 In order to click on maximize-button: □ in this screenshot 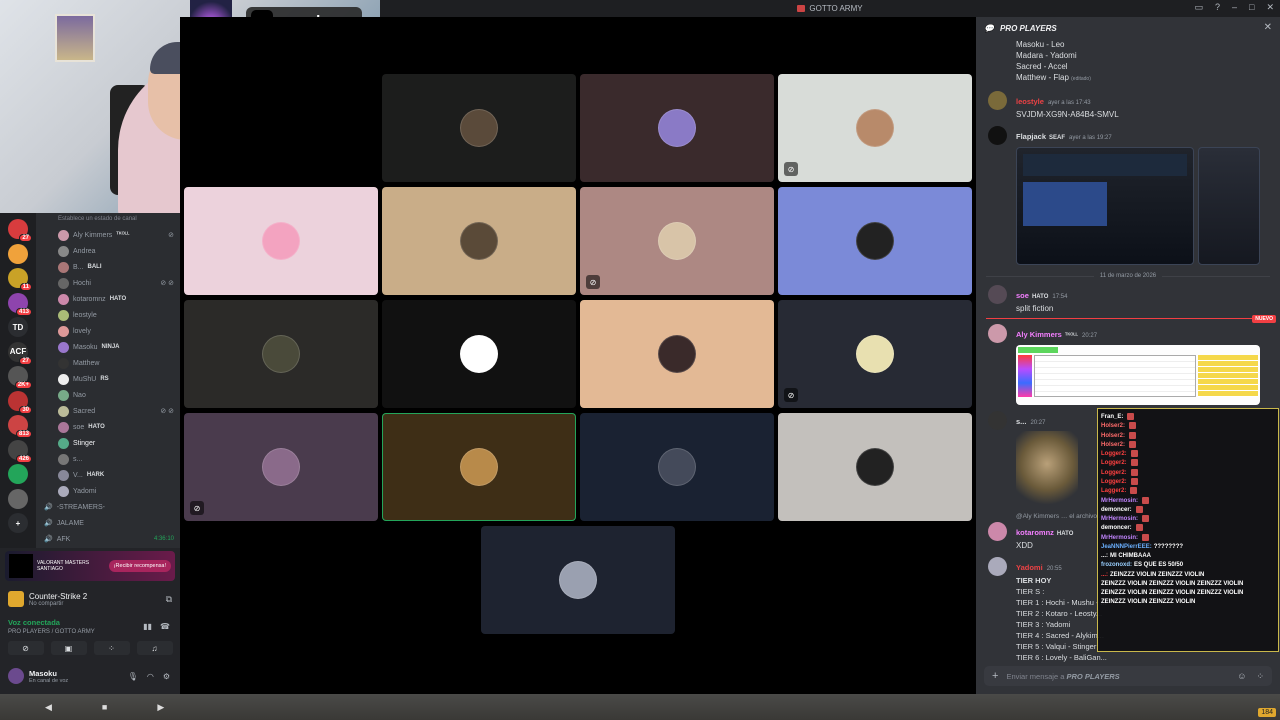, I will do `click(1251, 7)`.